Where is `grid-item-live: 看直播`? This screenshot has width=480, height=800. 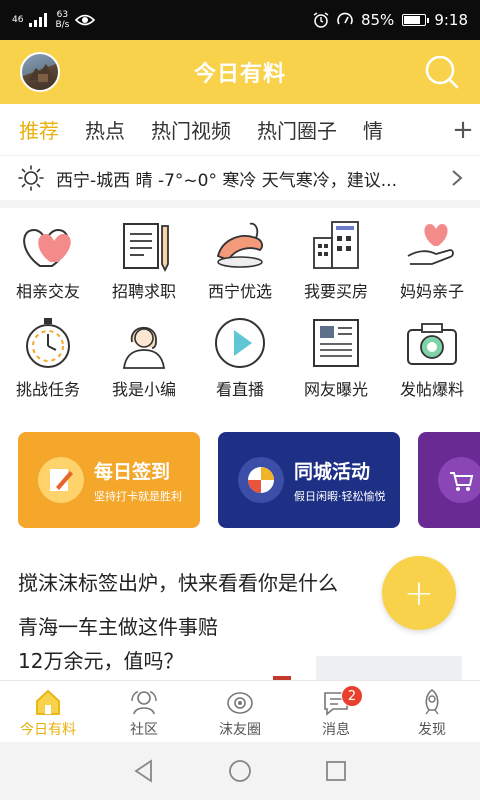 grid-item-live: 看直播 is located at coordinates (240, 357).